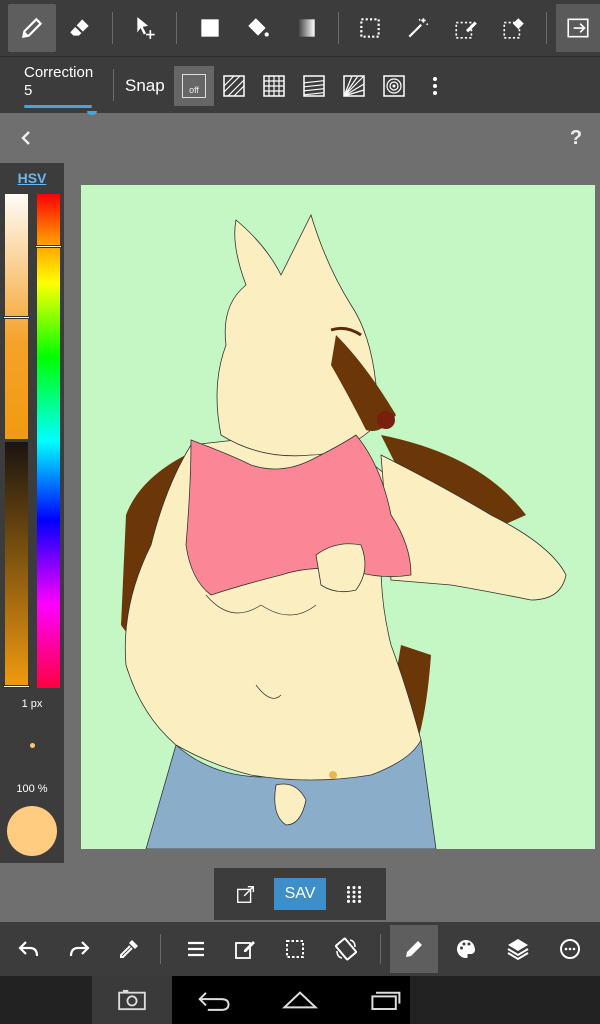  I want to click on snap-more-button, so click(435, 86).